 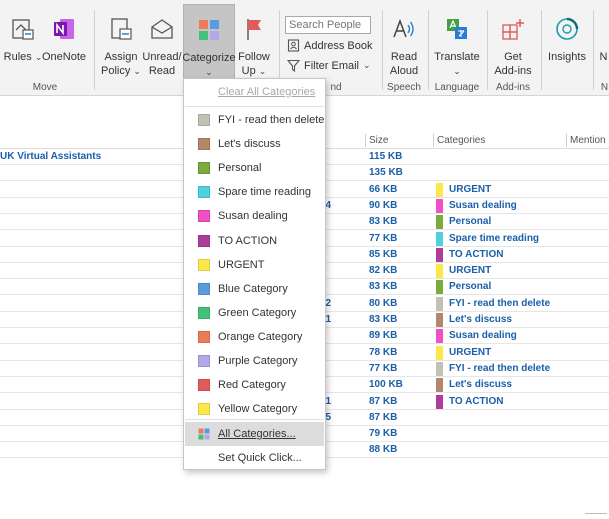 What do you see at coordinates (264, 192) in the screenshot?
I see `menu-item-label: Spare time reading` at bounding box center [264, 192].